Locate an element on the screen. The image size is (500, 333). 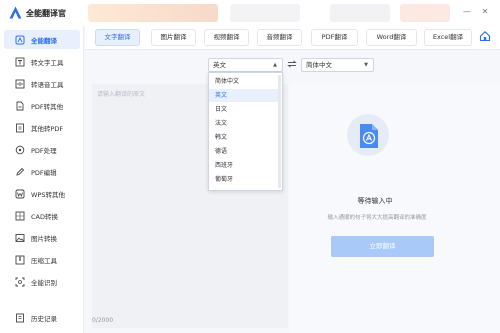
sidebar-item-pdf-process: PDF处理 is located at coordinates (42, 149).